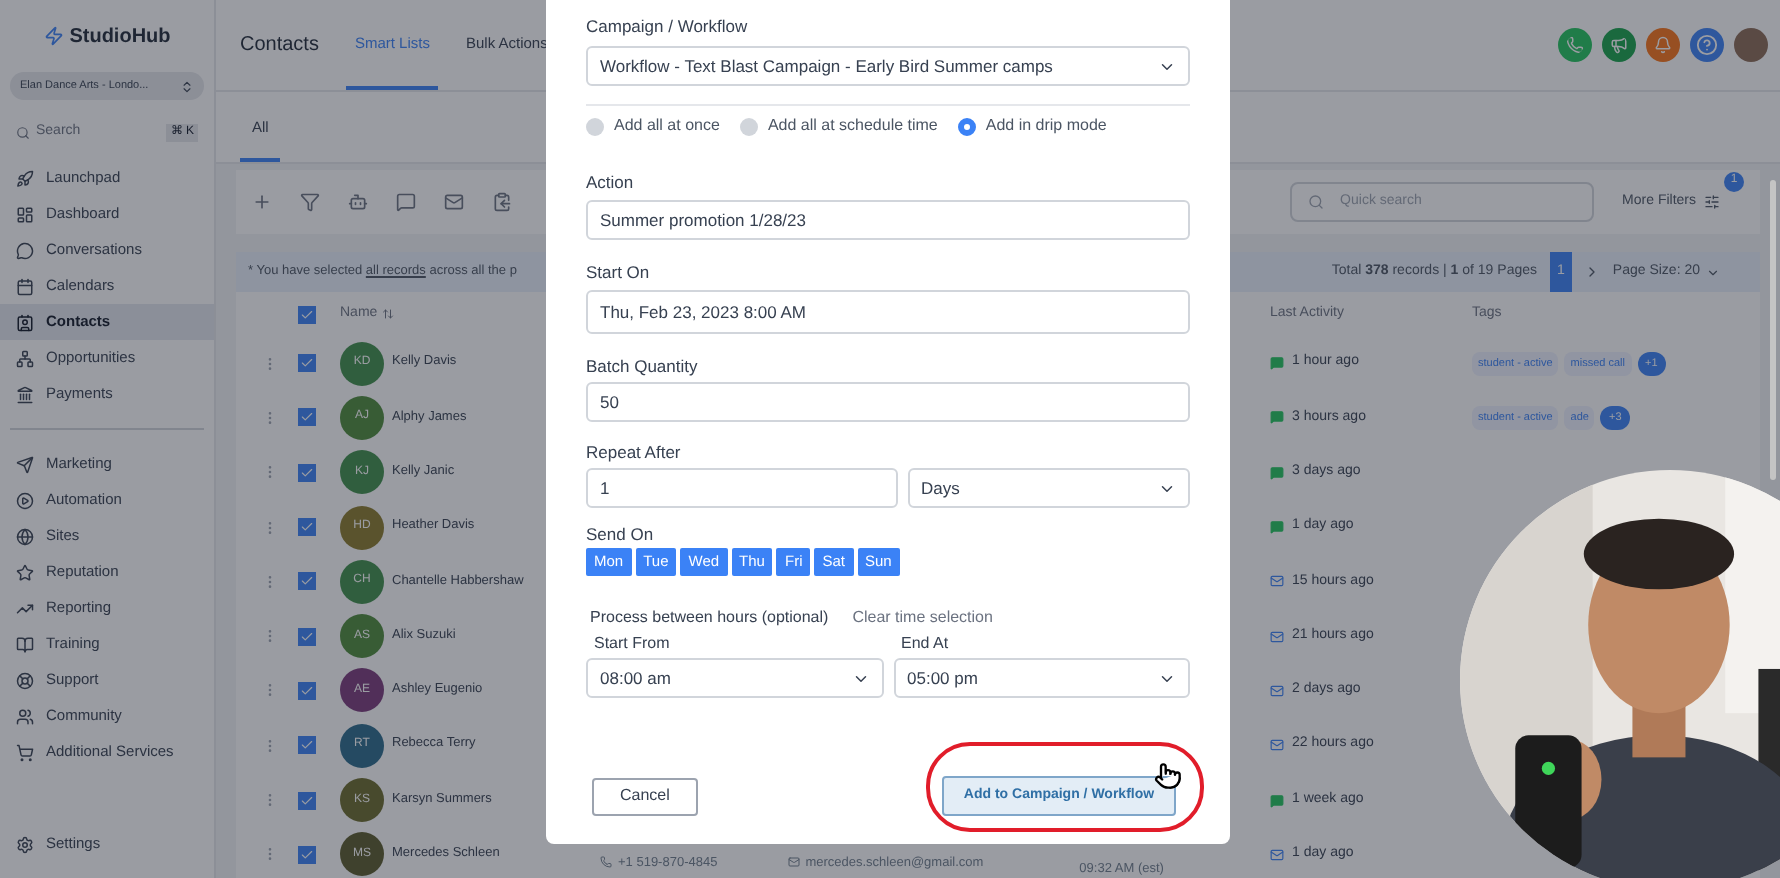 The height and width of the screenshot is (878, 1780). Describe the element at coordinates (25, 500) in the screenshot. I see `play-circle-icon` at that location.